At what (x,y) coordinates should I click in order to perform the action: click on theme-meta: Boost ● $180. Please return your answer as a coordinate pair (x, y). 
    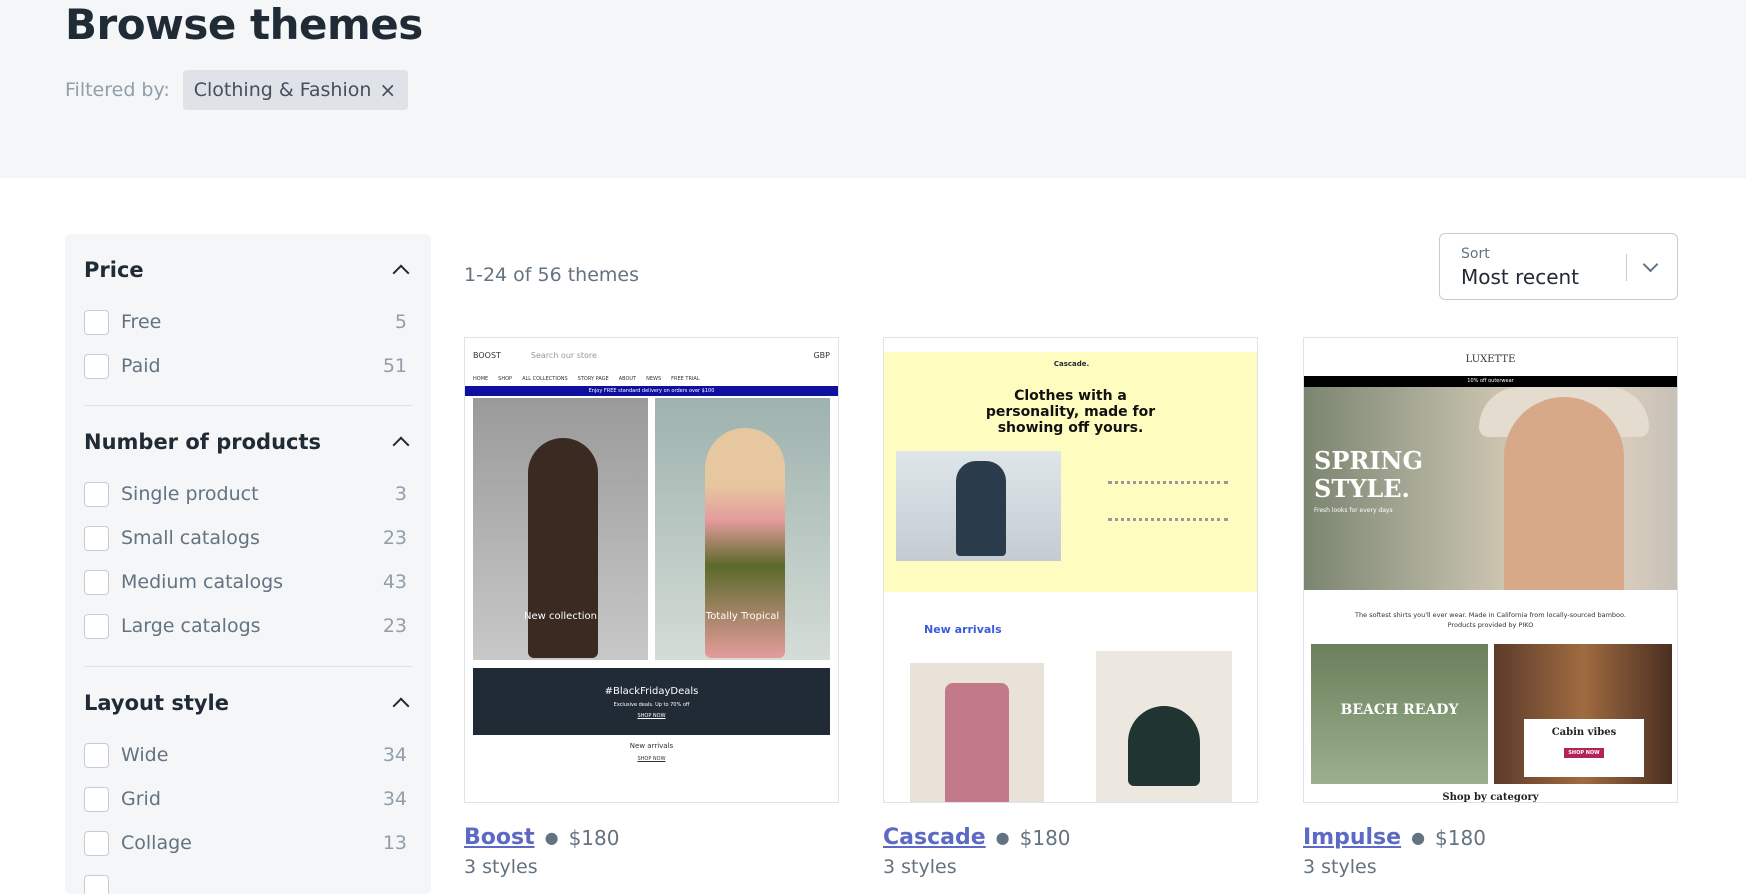
    Looking at the image, I should click on (651, 837).